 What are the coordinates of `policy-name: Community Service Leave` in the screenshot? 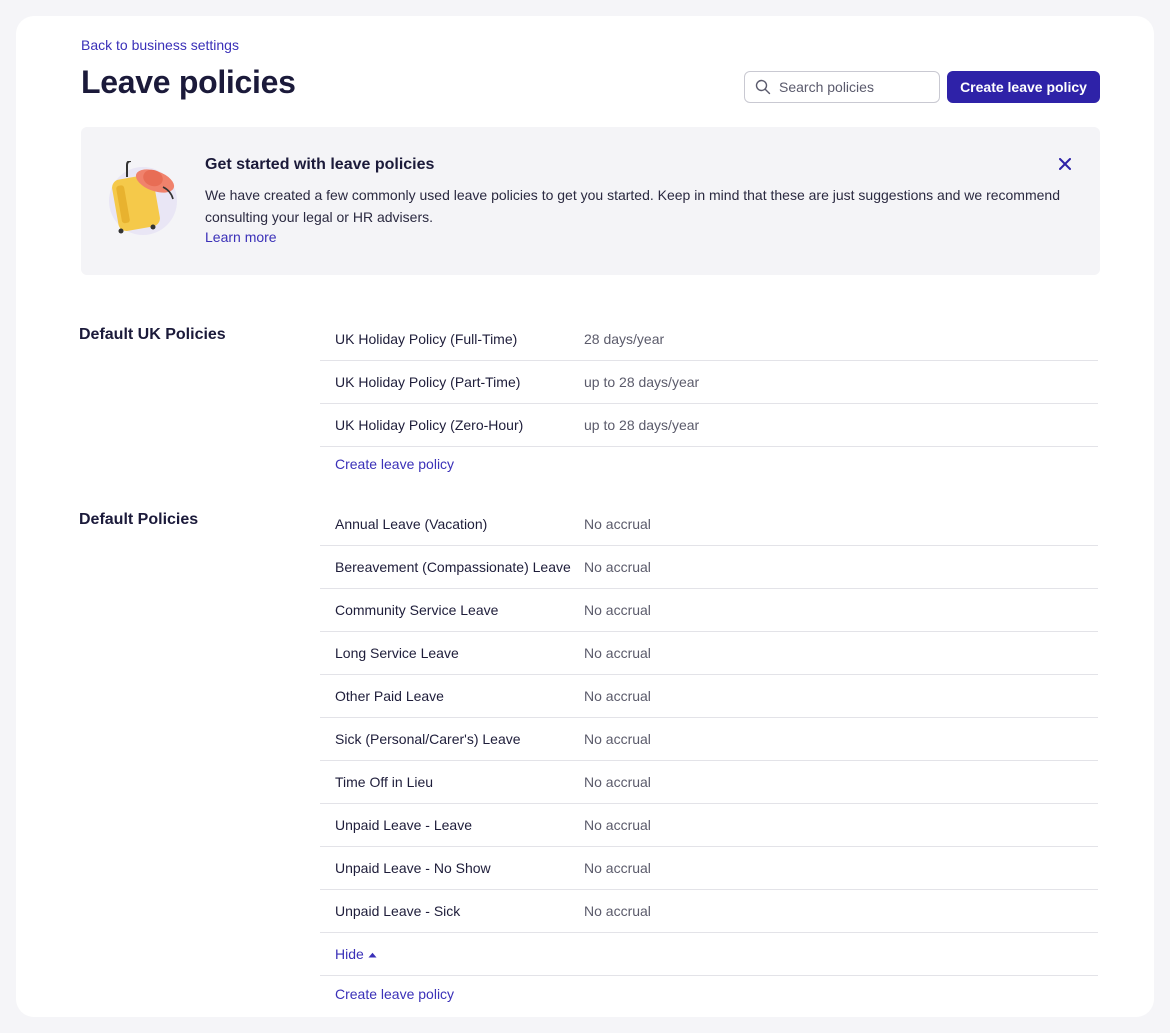 It's located at (417, 610).